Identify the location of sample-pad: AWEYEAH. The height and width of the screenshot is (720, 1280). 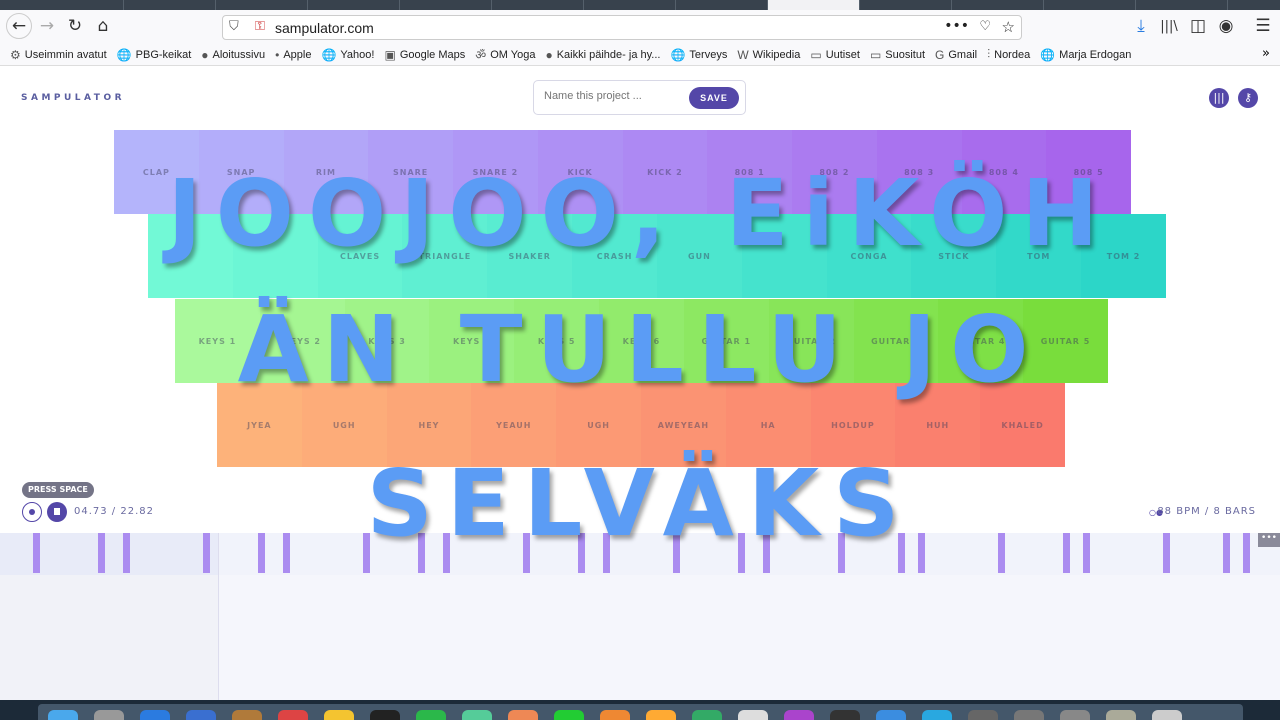
(683, 425).